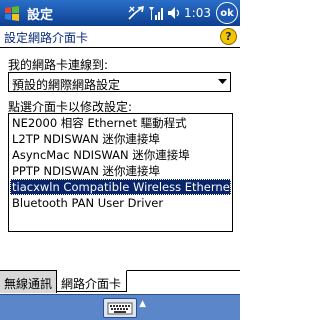 This screenshot has width=320, height=320. Describe the element at coordinates (120, 37) in the screenshot. I see `page-header: 設定網路介面卡 ?` at that location.